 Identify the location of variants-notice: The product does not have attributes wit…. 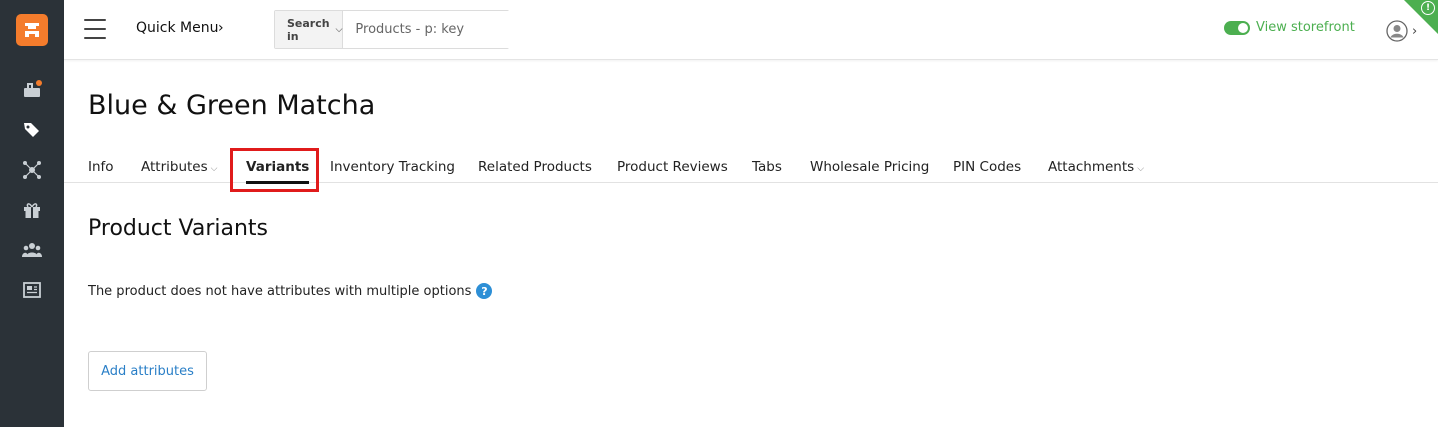
(290, 291).